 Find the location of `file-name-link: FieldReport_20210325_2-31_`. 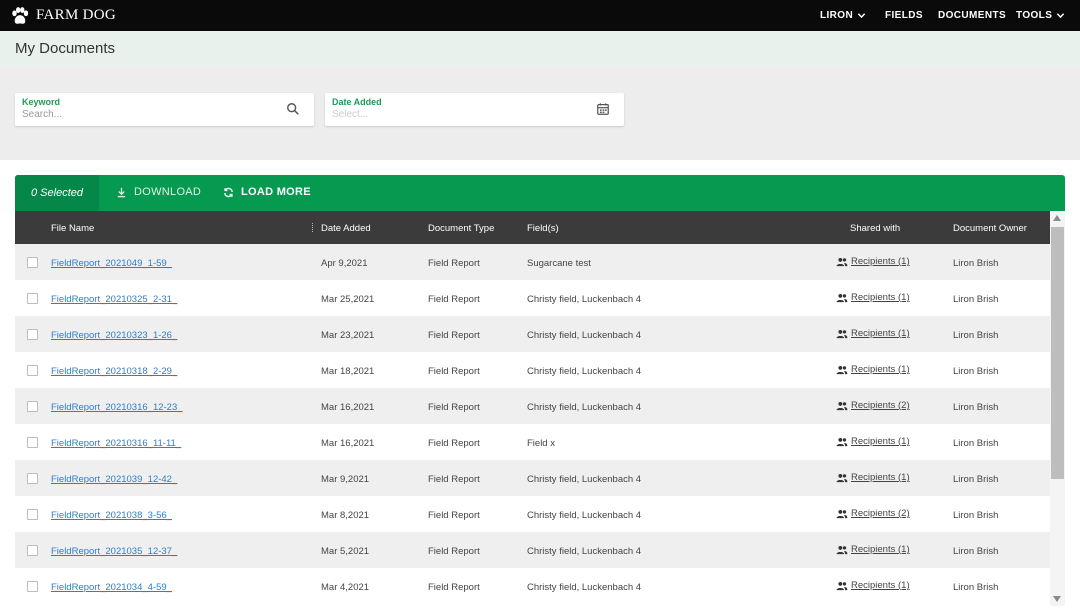

file-name-link: FieldReport_20210325_2-31_ is located at coordinates (114, 299).